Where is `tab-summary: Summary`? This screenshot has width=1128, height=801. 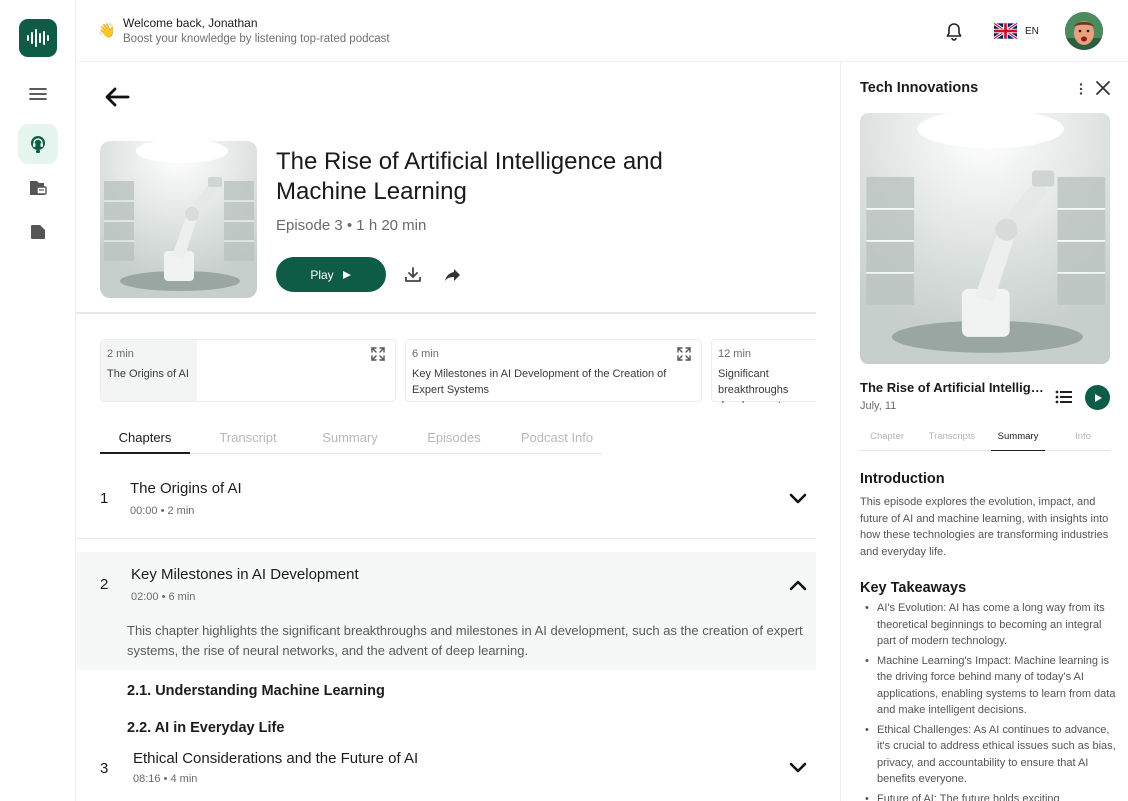
tab-summary: Summary is located at coordinates (350, 439).